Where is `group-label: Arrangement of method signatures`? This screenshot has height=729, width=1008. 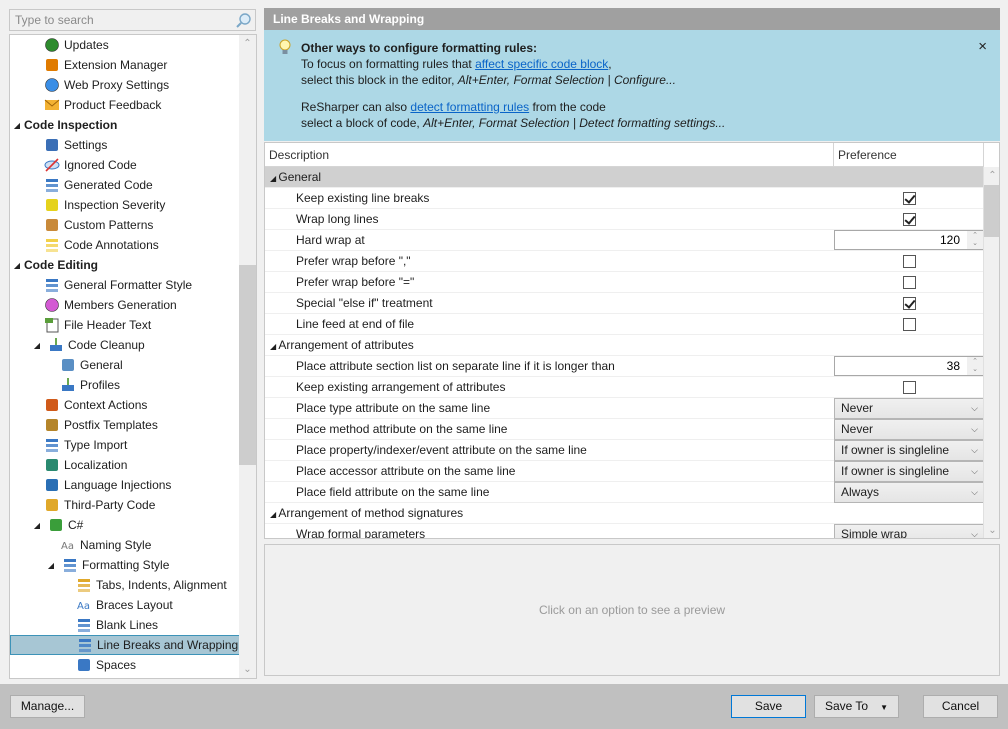
group-label: Arrangement of method signatures is located at coordinates (371, 513).